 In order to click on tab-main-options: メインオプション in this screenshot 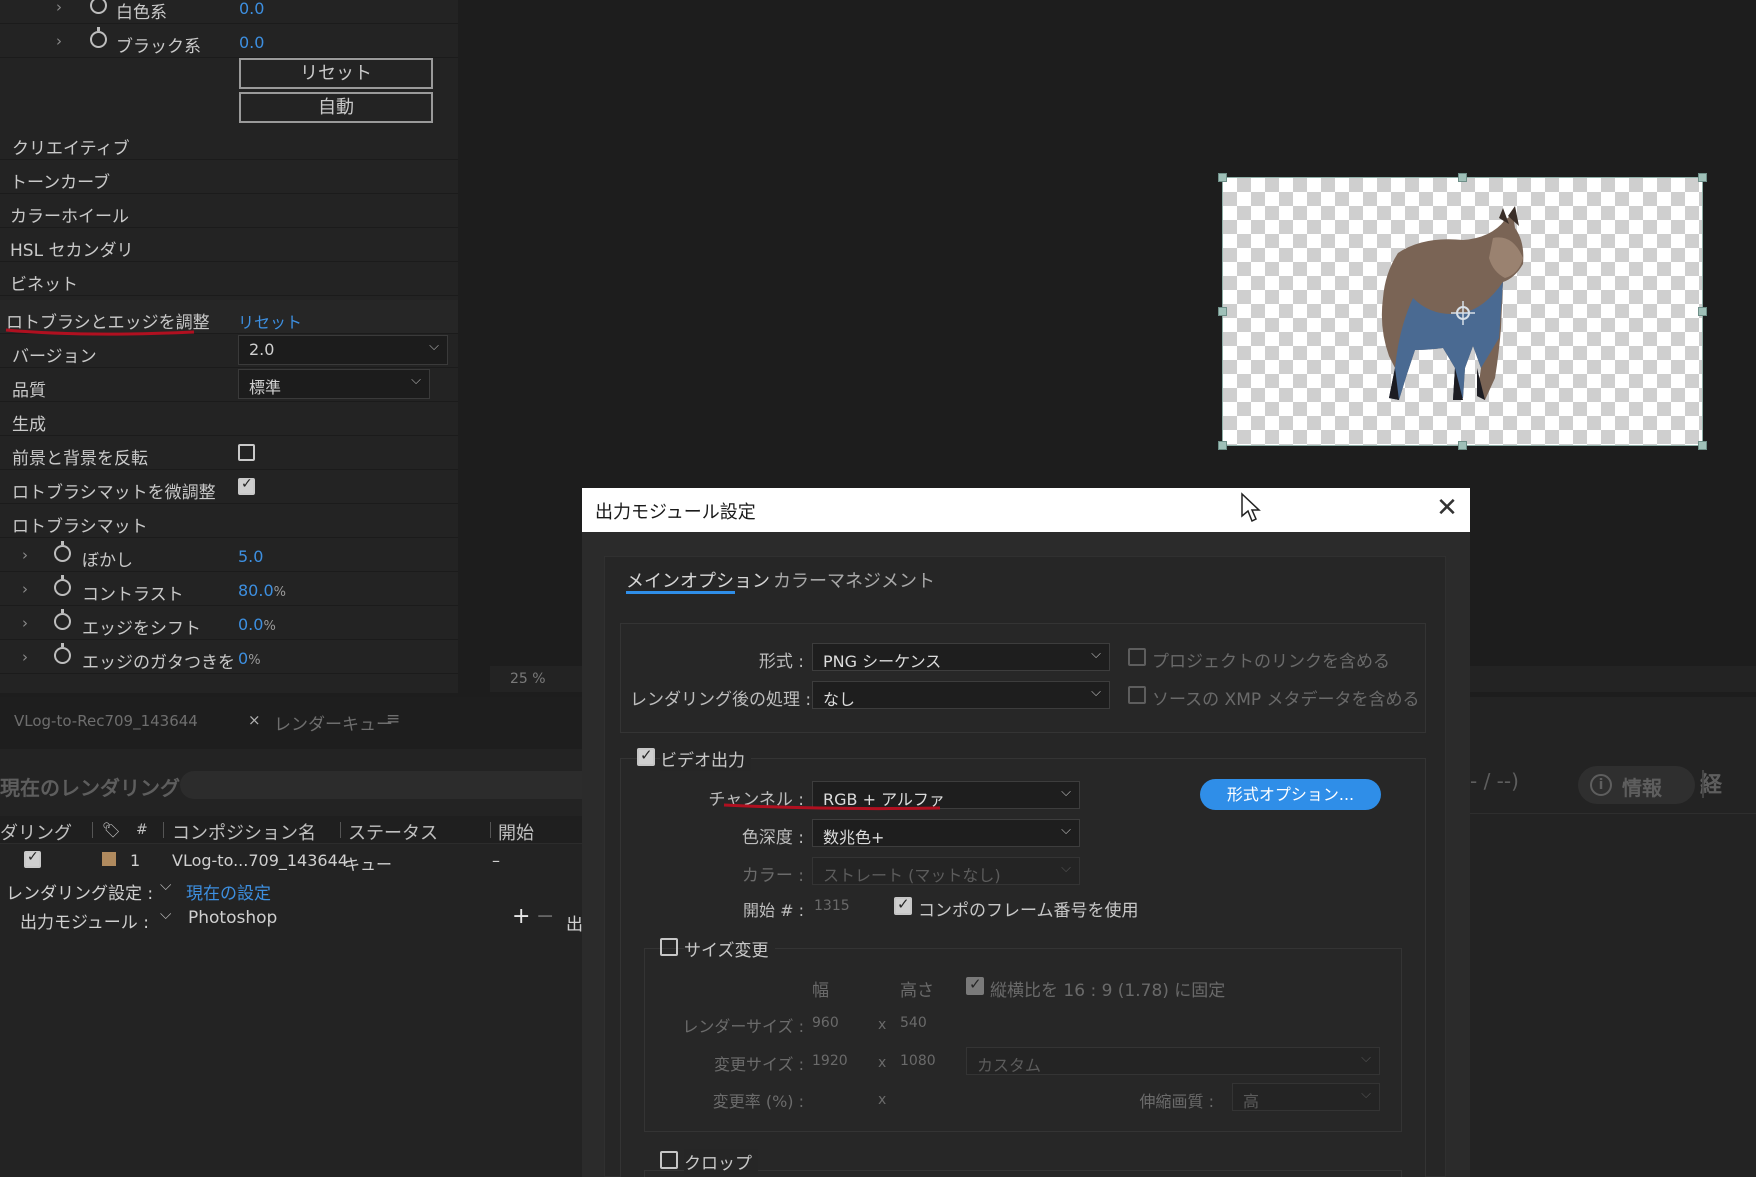, I will do `click(698, 580)`.